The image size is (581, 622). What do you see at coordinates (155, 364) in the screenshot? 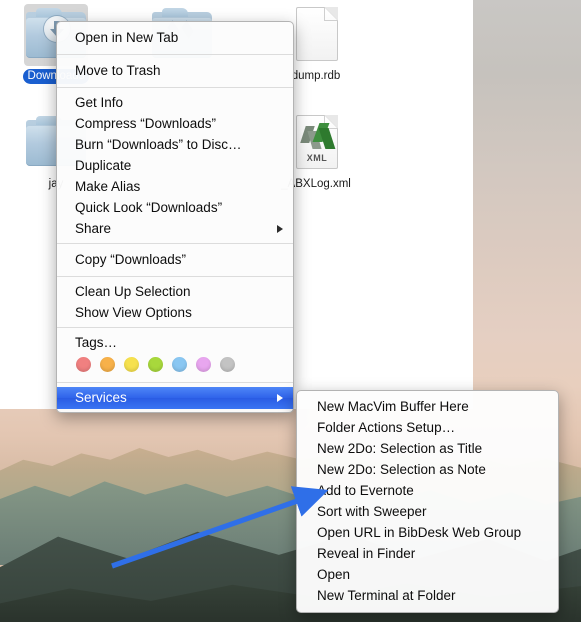
I see `tag-green-swatch` at bounding box center [155, 364].